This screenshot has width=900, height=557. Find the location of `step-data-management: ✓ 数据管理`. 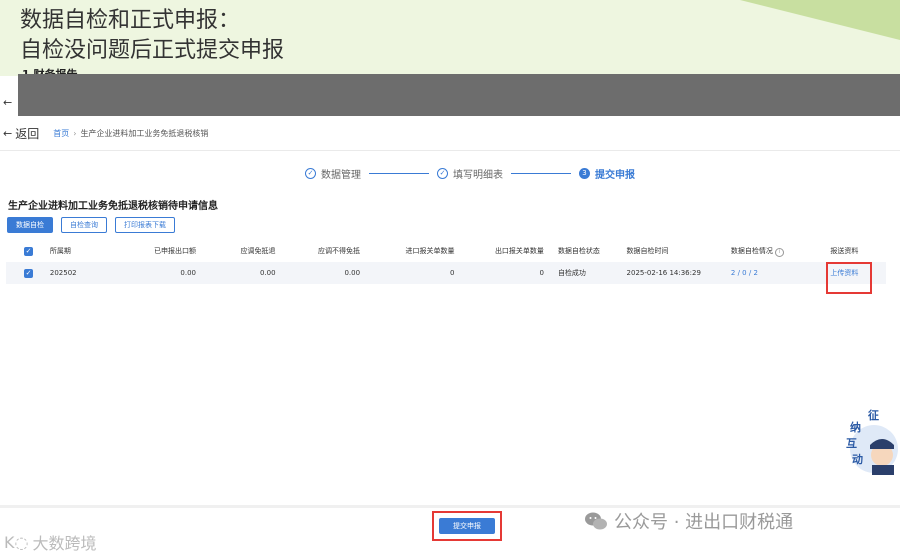

step-data-management: ✓ 数据管理 is located at coordinates (333, 173).